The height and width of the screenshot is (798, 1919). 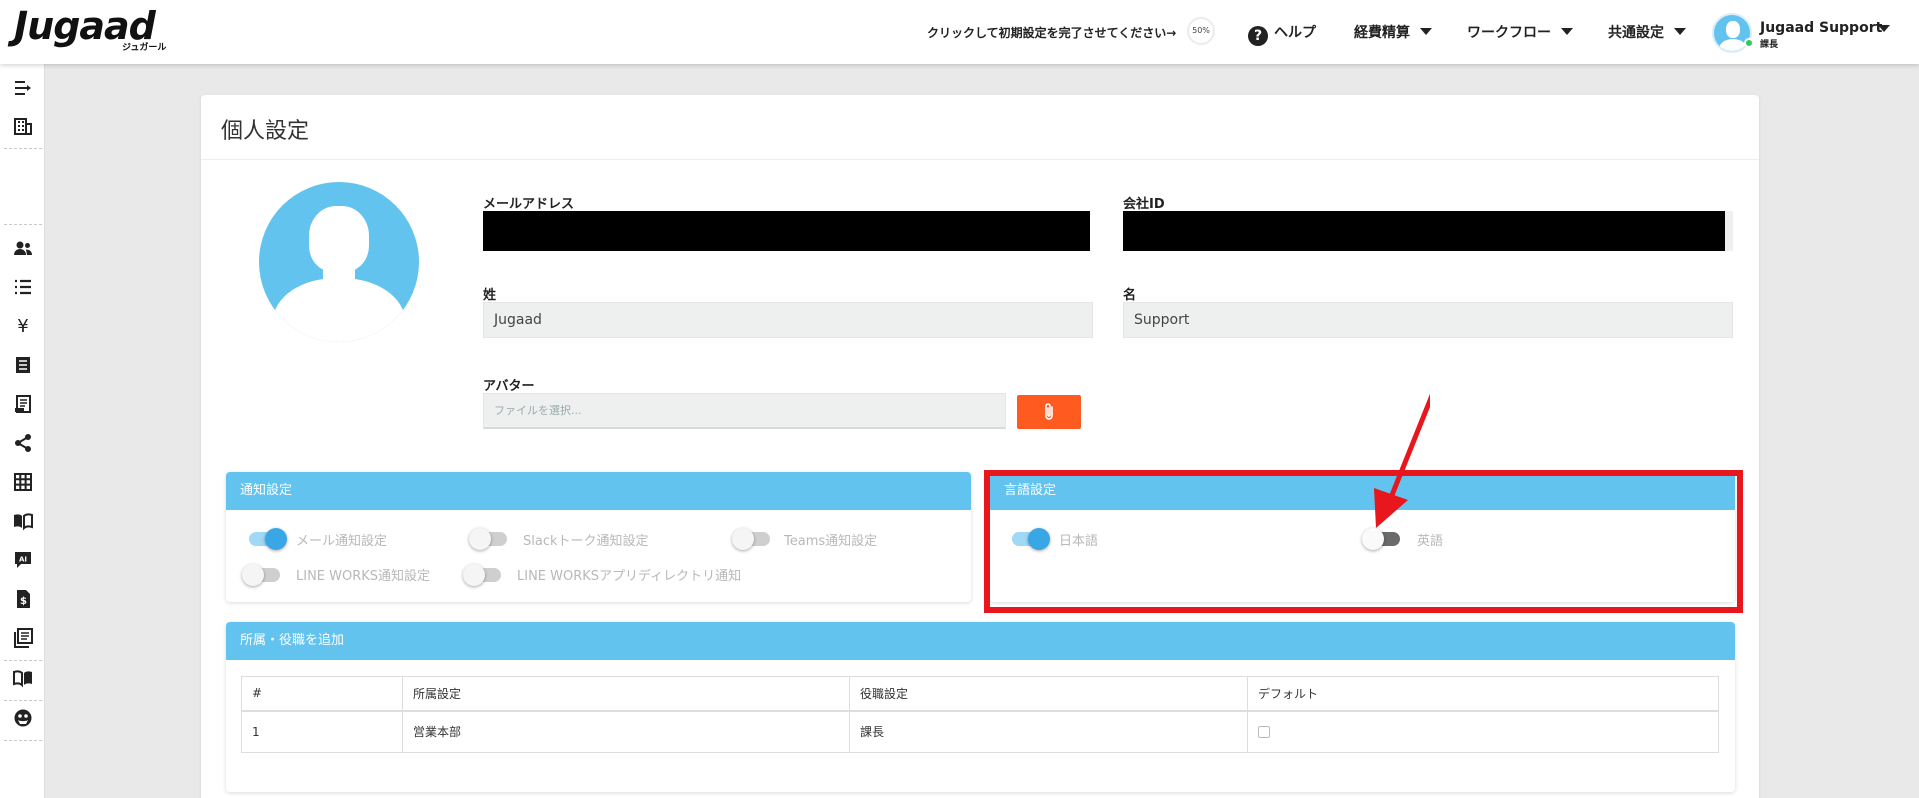 I want to click on annotation-arrow, so click(x=1402, y=460).